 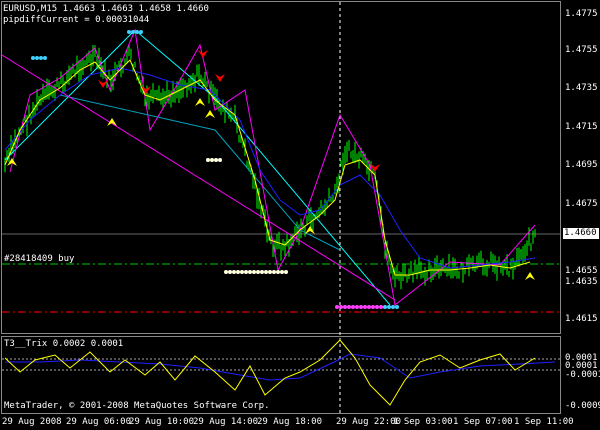 I want to click on sub-window-title: T3__Trix 0.0002 0.0001, so click(x=64, y=344).